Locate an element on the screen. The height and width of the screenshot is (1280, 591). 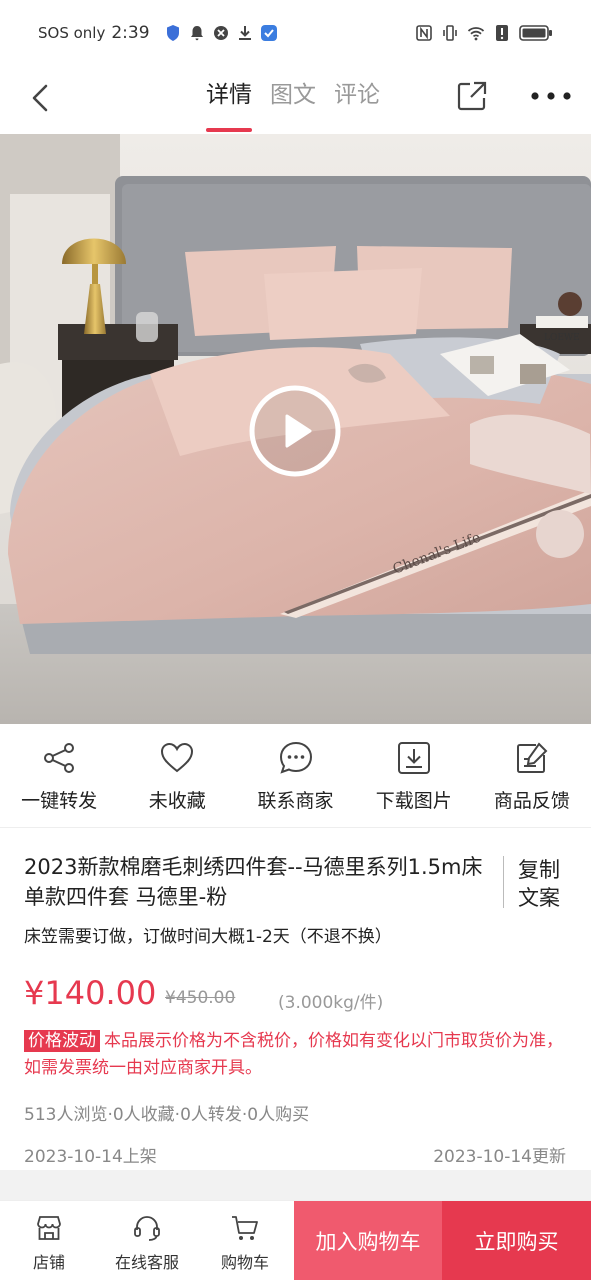
feedback-label: 商品反馈 is located at coordinates (531, 801).